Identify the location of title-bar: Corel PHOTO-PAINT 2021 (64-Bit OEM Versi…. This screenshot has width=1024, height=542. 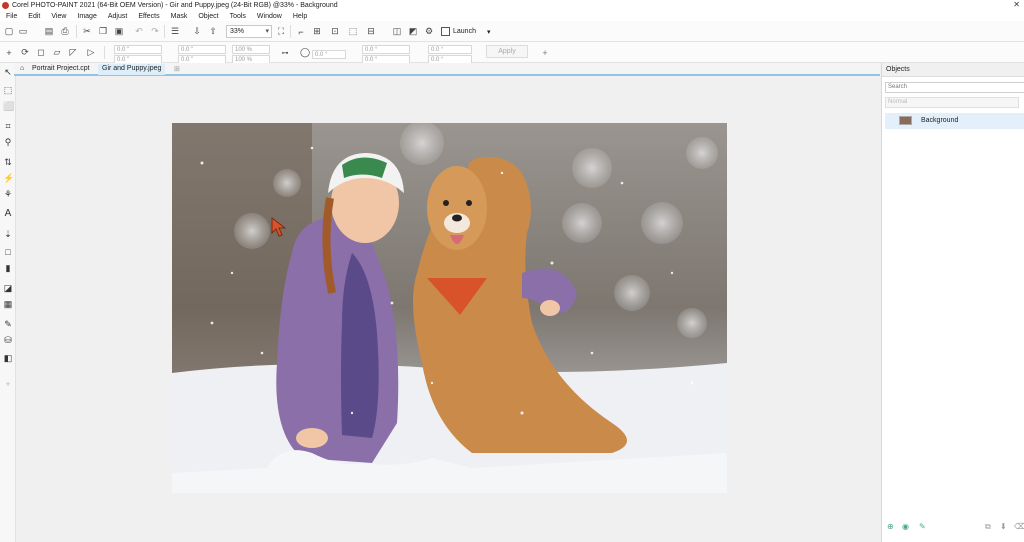
(512, 5).